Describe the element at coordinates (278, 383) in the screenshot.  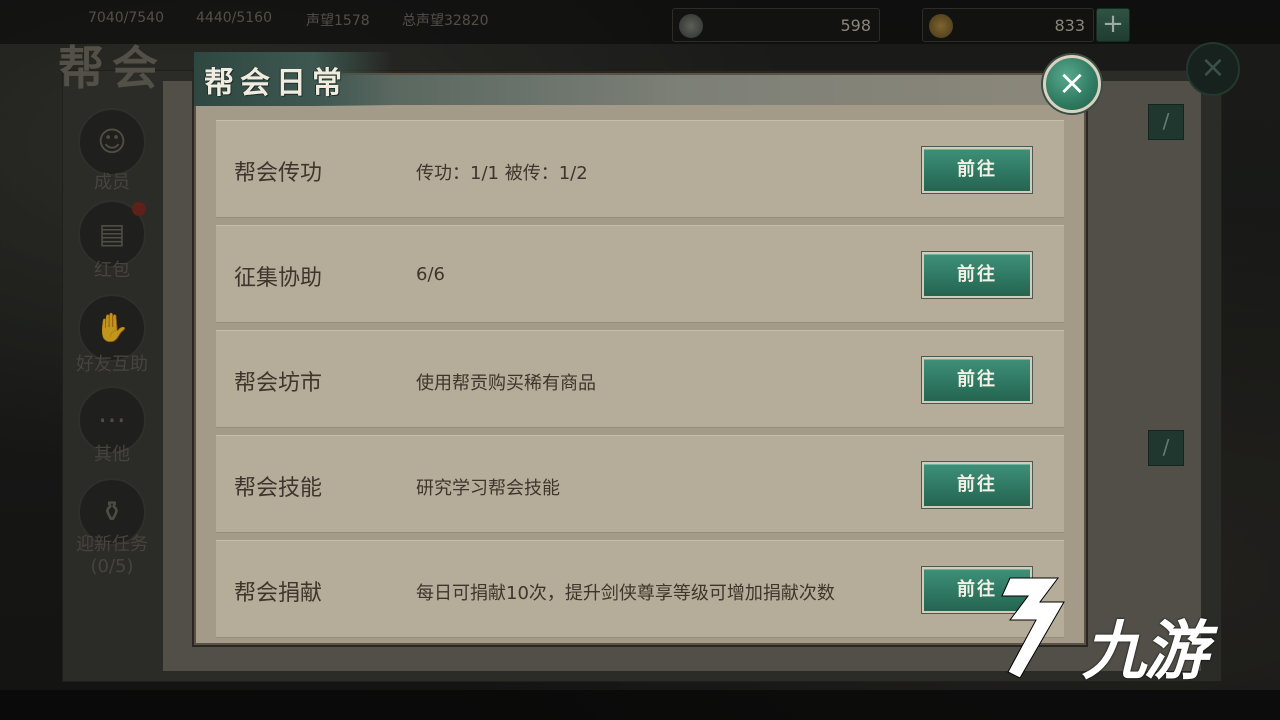
I see `task-name: 帮会坊市` at that location.